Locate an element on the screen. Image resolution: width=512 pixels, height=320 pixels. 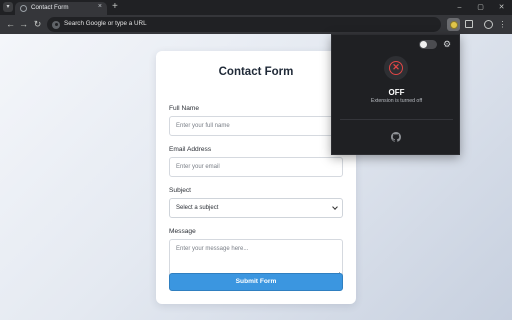
x-circle-icon: ✕ is located at coordinates (396, 68).